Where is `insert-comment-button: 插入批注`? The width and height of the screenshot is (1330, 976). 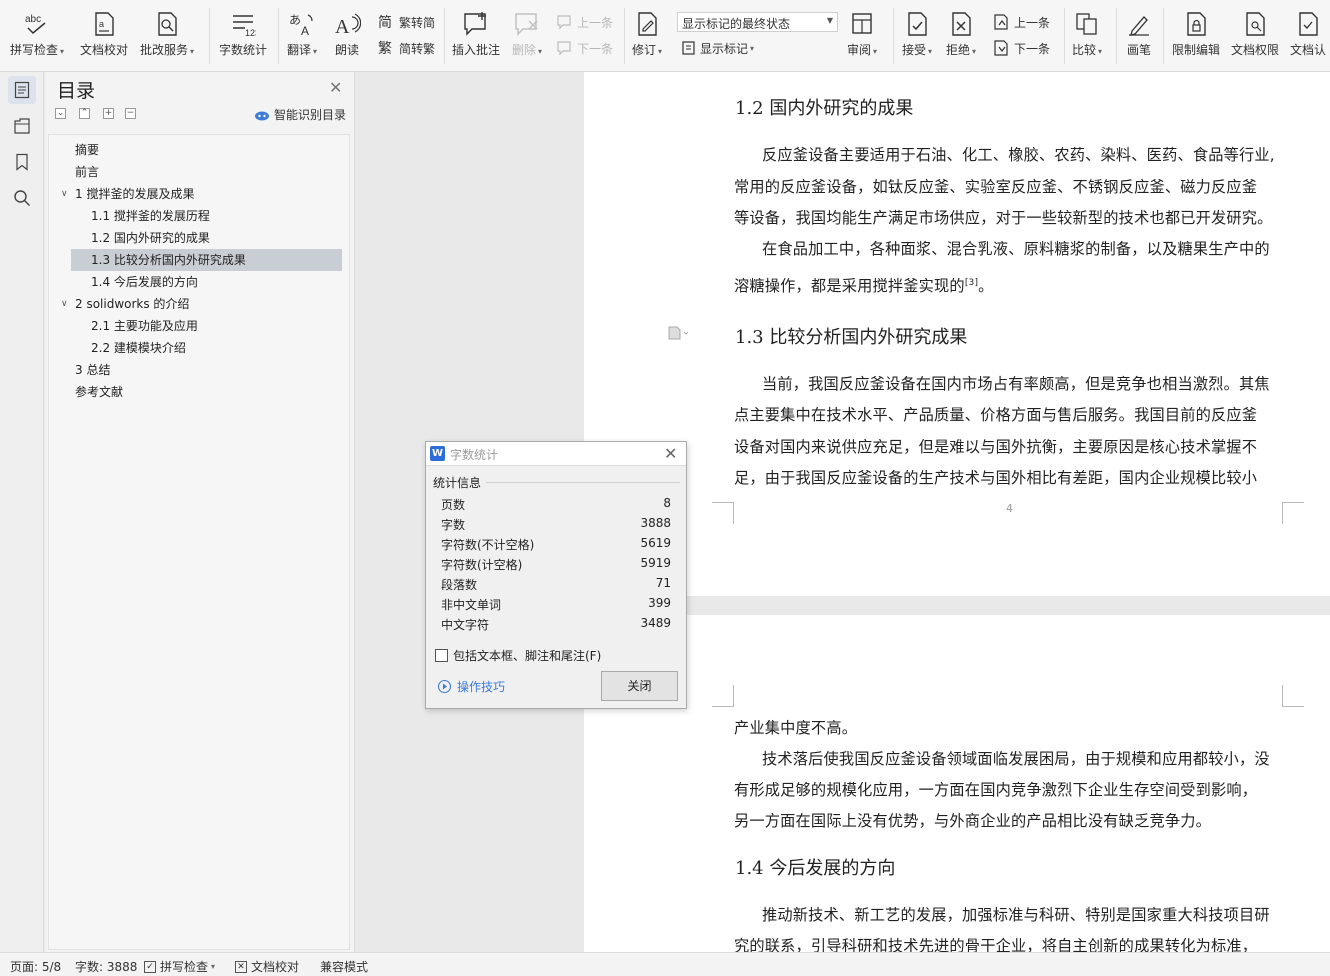 insert-comment-button: 插入批注 is located at coordinates (476, 36).